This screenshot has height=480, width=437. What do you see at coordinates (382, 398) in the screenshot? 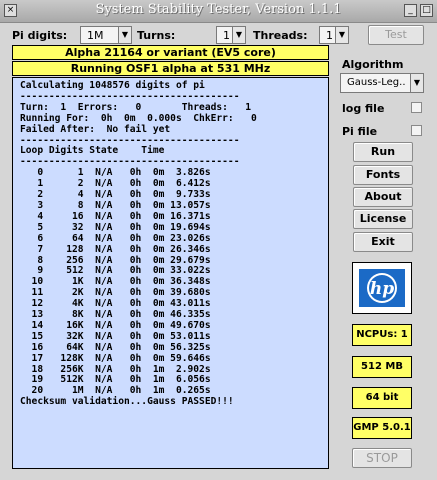
I see `bits-badge: 64 bit` at bounding box center [382, 398].